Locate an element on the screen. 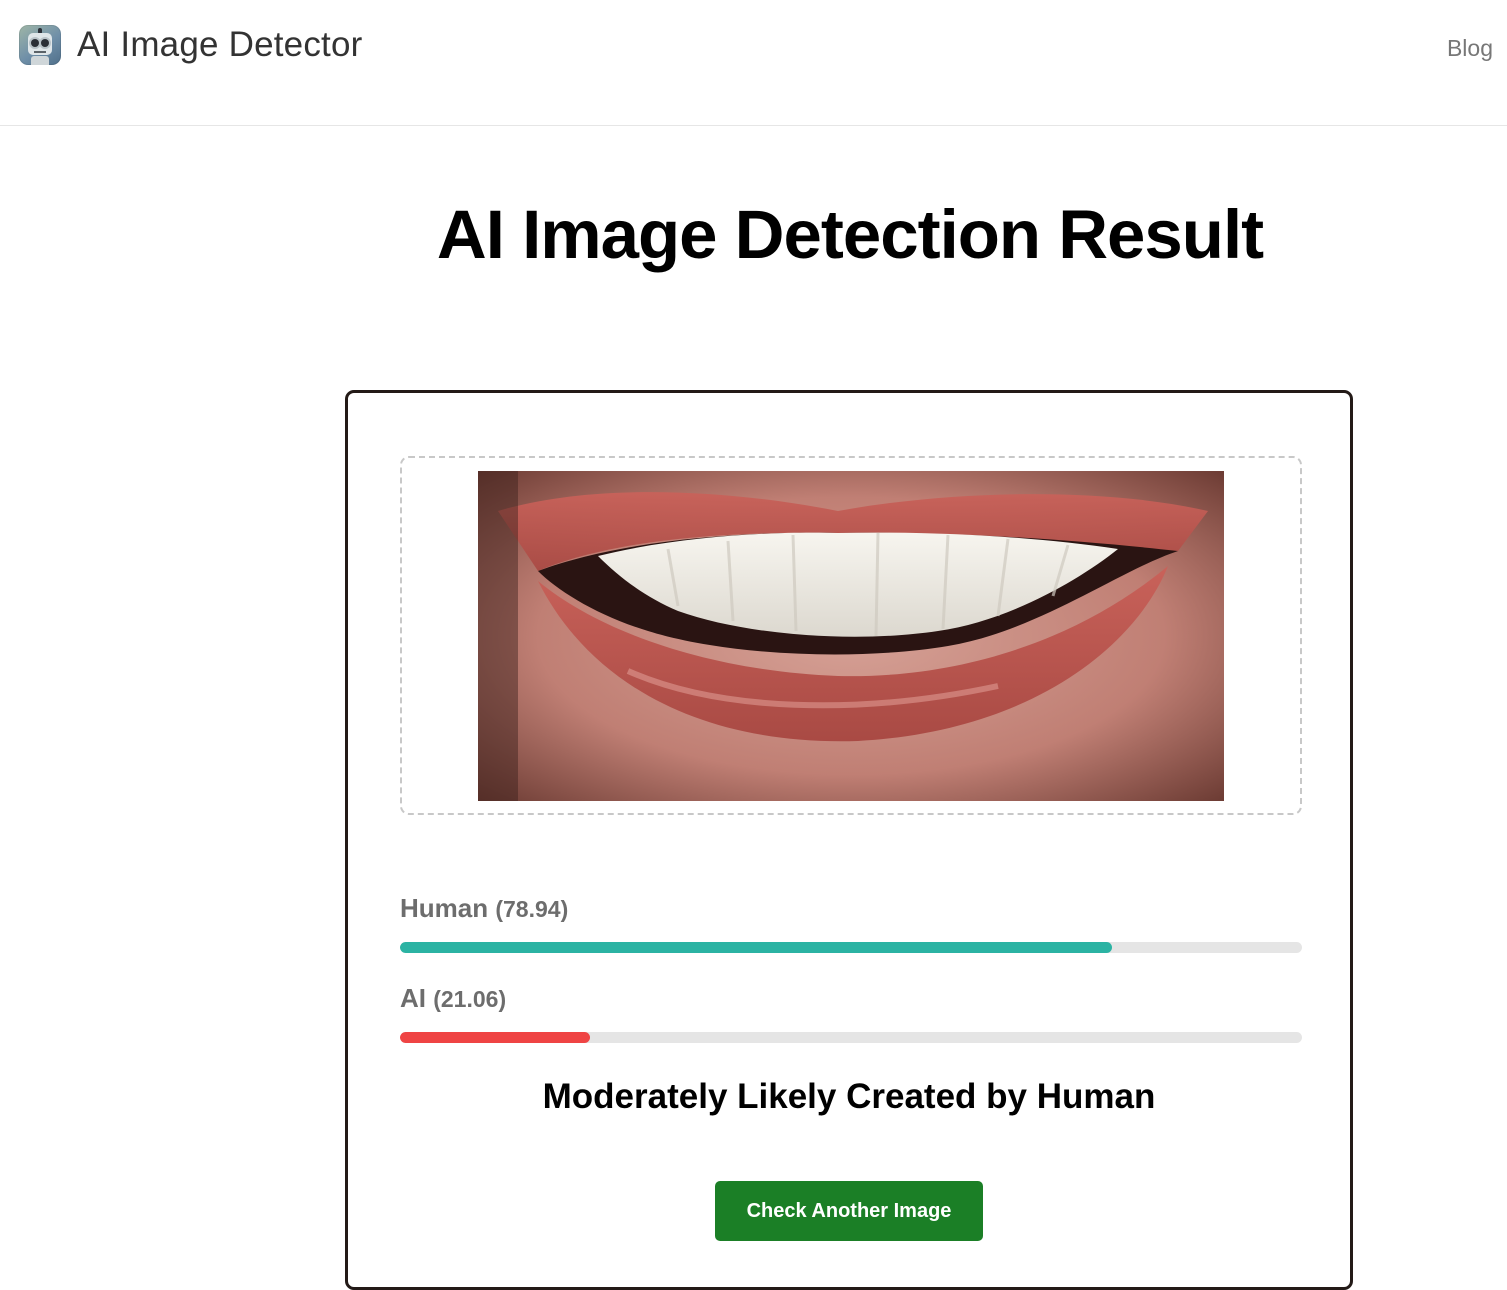 The width and height of the screenshot is (1507, 1290). human-label-text: Human is located at coordinates (444, 908).